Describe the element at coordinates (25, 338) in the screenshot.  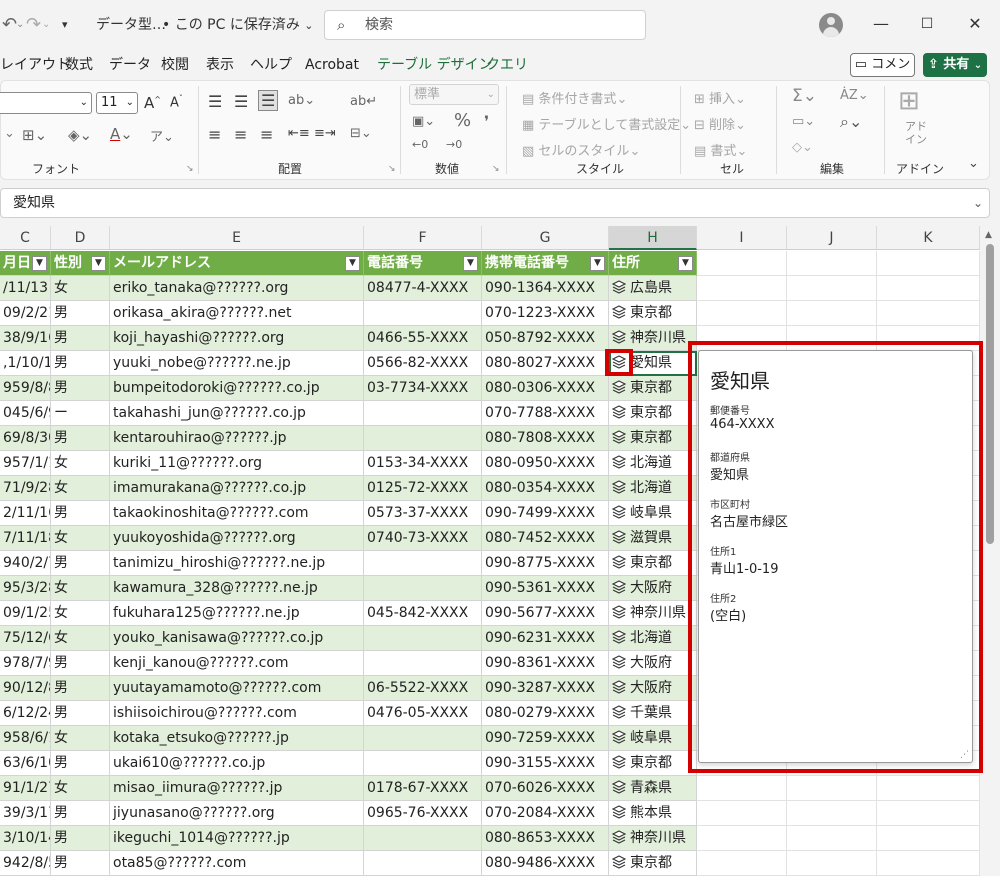
I see `cell-date: 38/9/16` at that location.